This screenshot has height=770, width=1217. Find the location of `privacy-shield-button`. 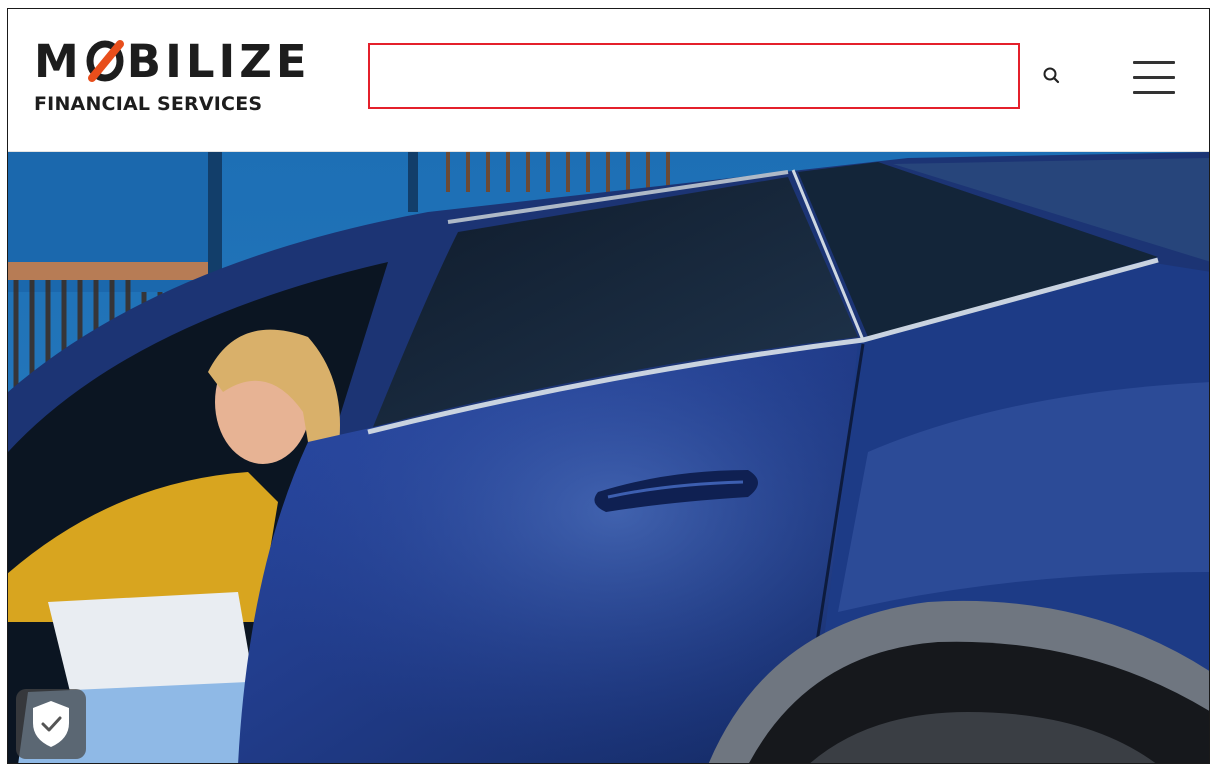

privacy-shield-button is located at coordinates (51, 724).